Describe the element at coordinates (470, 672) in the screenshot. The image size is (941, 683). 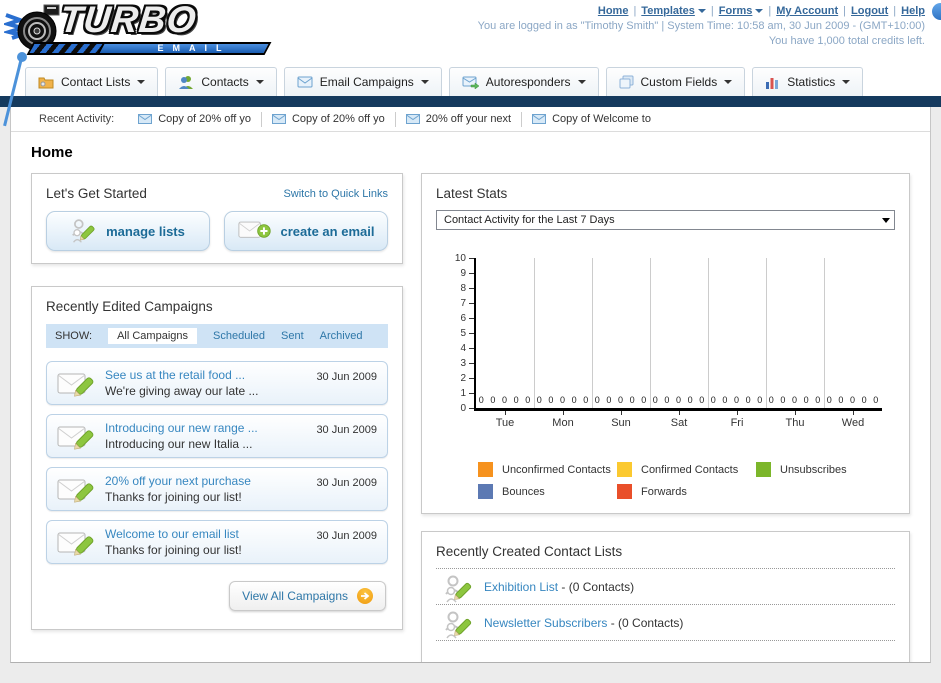
I see `footer-space` at that location.